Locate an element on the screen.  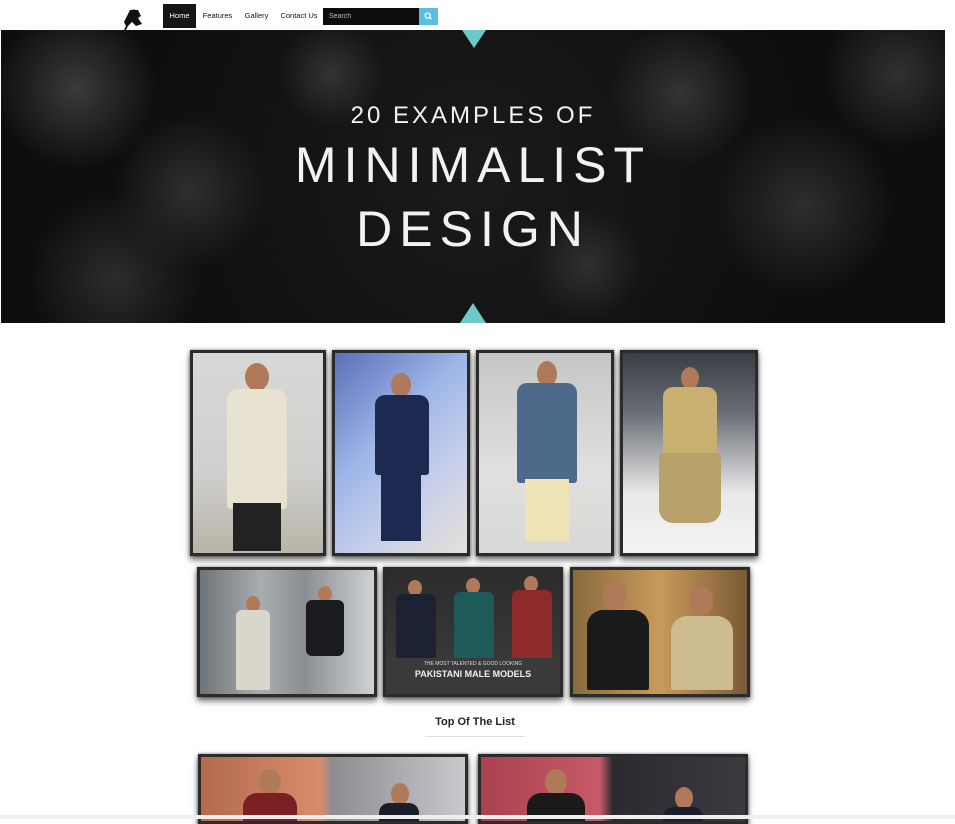
photo-caption-small: THE MOST TALENTED & GOOD LOOKING is located at coordinates (473, 664).